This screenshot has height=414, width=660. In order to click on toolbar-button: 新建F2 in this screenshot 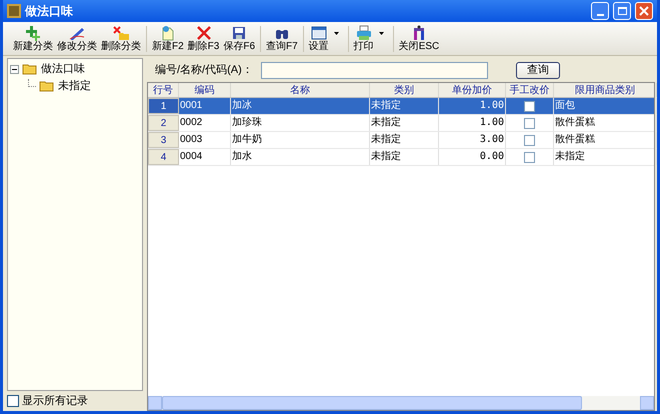, I will do `click(168, 38)`.